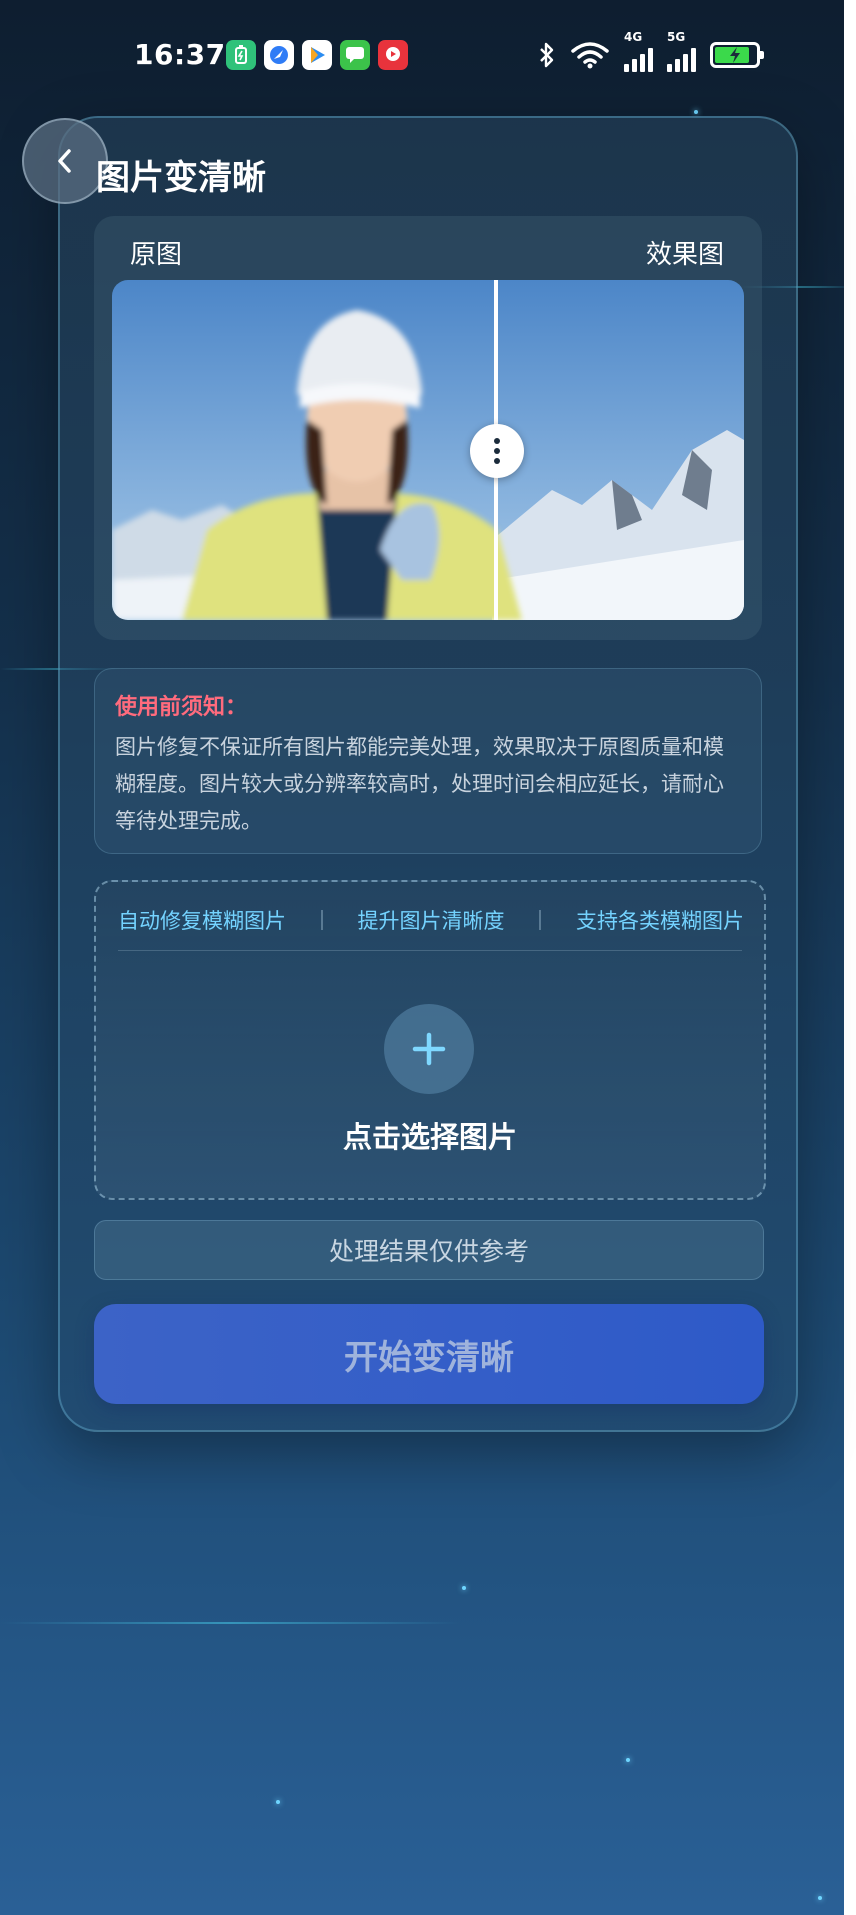 This screenshot has height=1915, width=856. What do you see at coordinates (590, 55) in the screenshot?
I see `wifi-icon` at bounding box center [590, 55].